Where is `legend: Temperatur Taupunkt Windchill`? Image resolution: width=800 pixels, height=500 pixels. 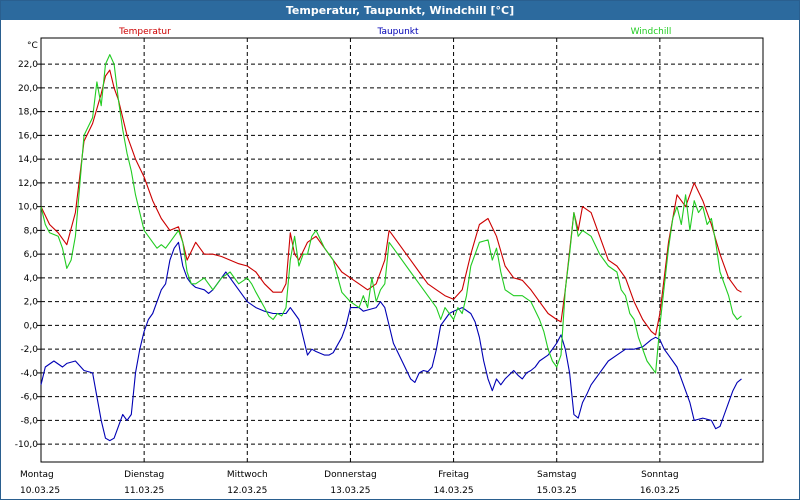 legend: Temperatur Taupunkt Windchill is located at coordinates (394, 32).